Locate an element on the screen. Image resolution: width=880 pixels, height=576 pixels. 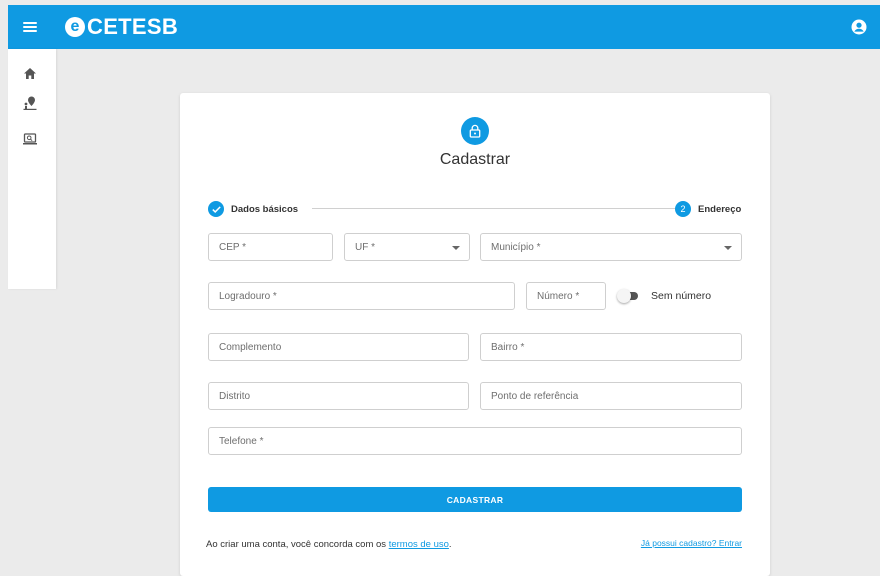
complemento-field: Complemento is located at coordinates (338, 347).